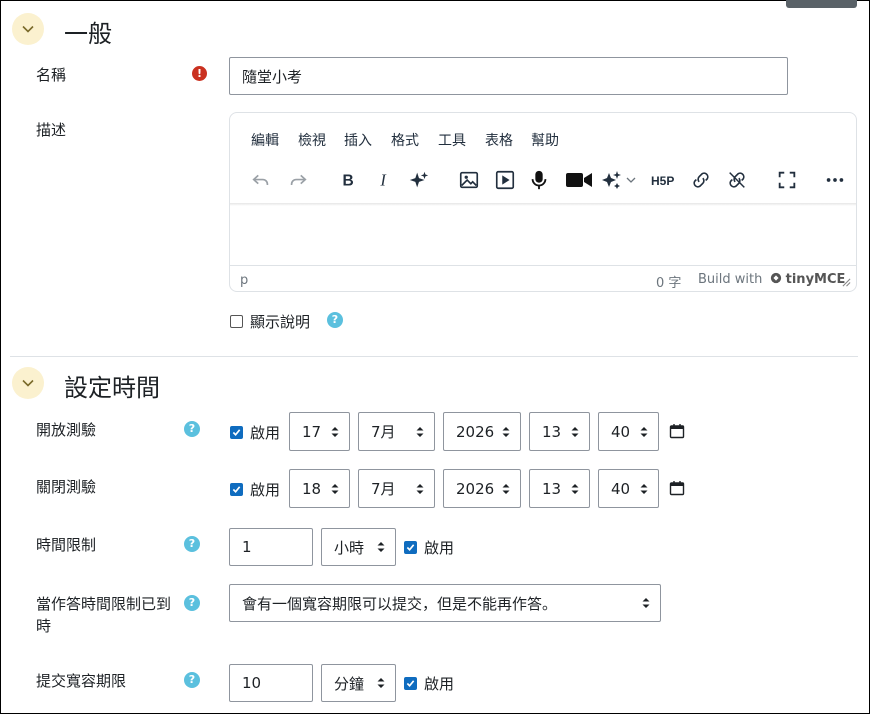  I want to click on time-limit-enable-checkbox, so click(410, 547).